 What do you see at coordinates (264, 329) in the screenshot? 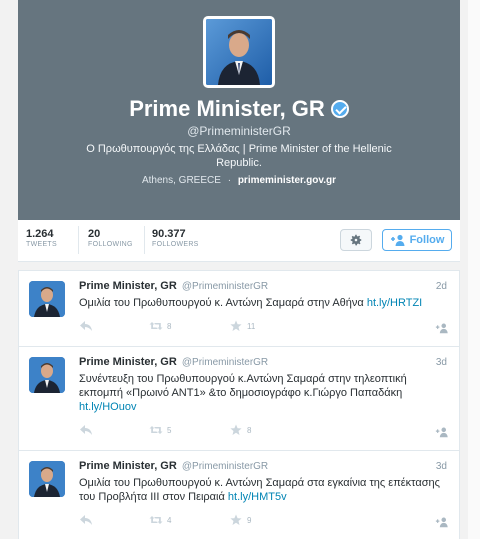
I see `tweet-actions: 8 11` at bounding box center [264, 329].